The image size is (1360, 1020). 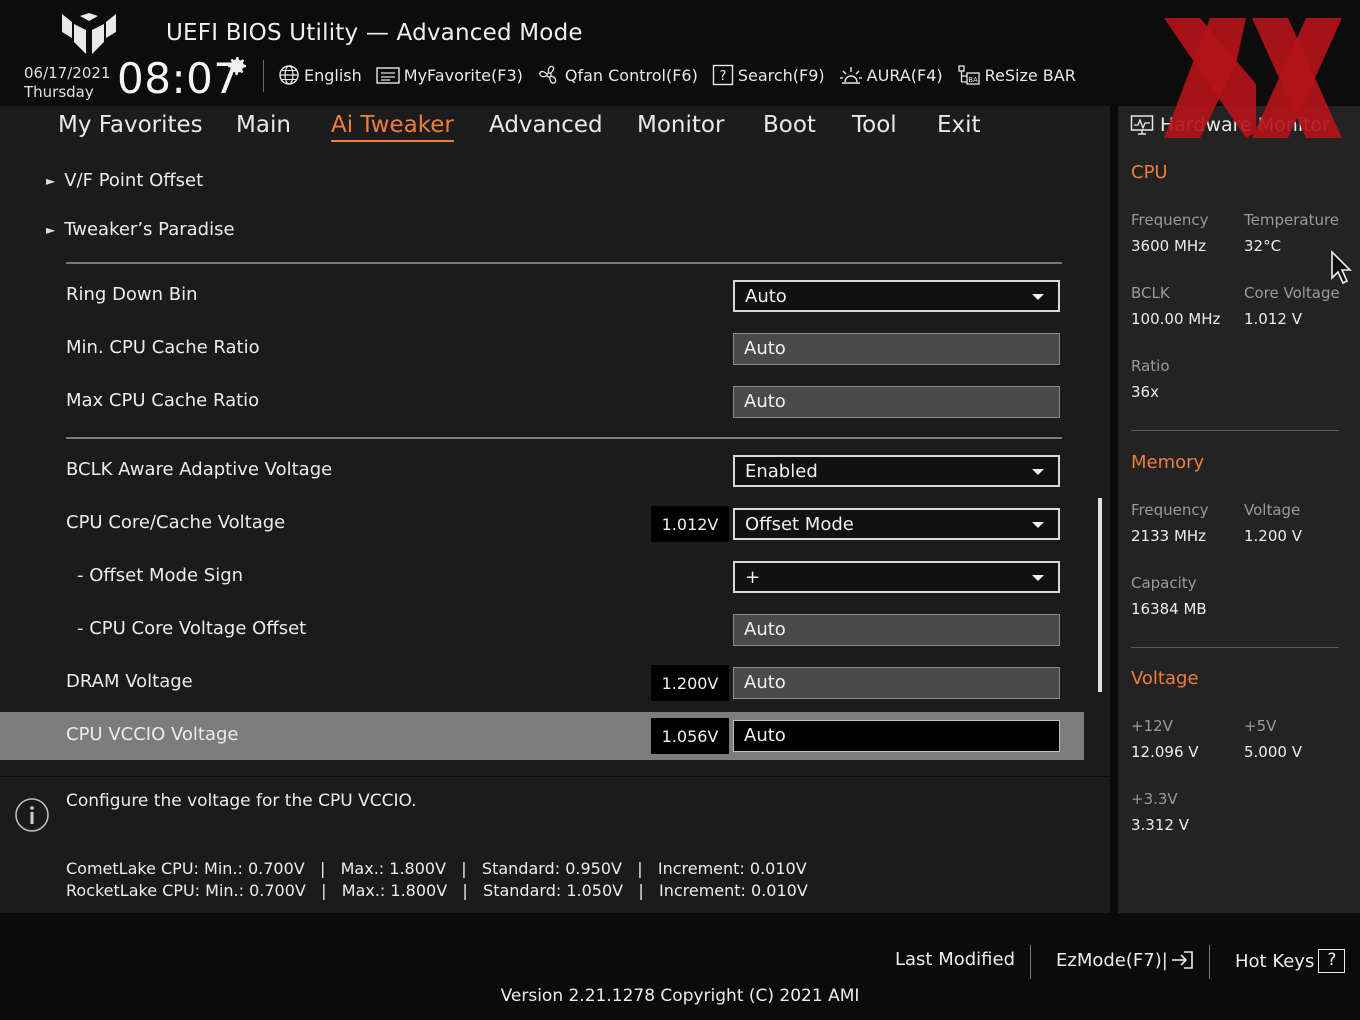 What do you see at coordinates (1170, 510) in the screenshot?
I see `memory-frequency-label: Frequency` at bounding box center [1170, 510].